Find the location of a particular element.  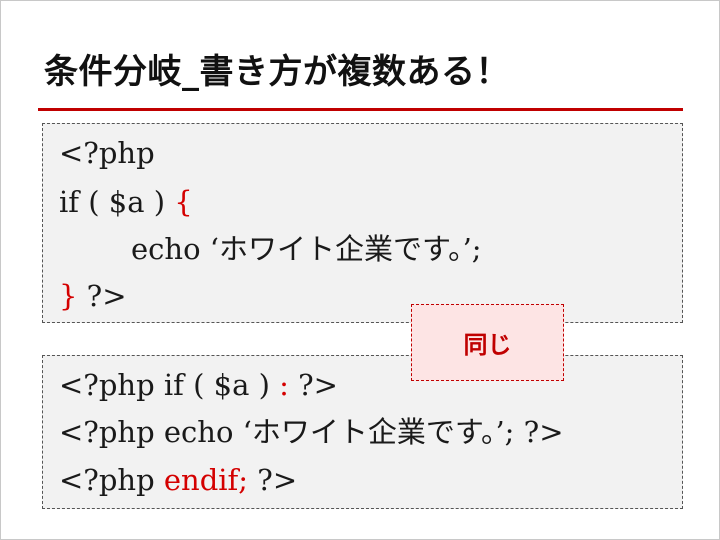

code-line: echo ‘ホワイト企業です。’; is located at coordinates (306, 249).